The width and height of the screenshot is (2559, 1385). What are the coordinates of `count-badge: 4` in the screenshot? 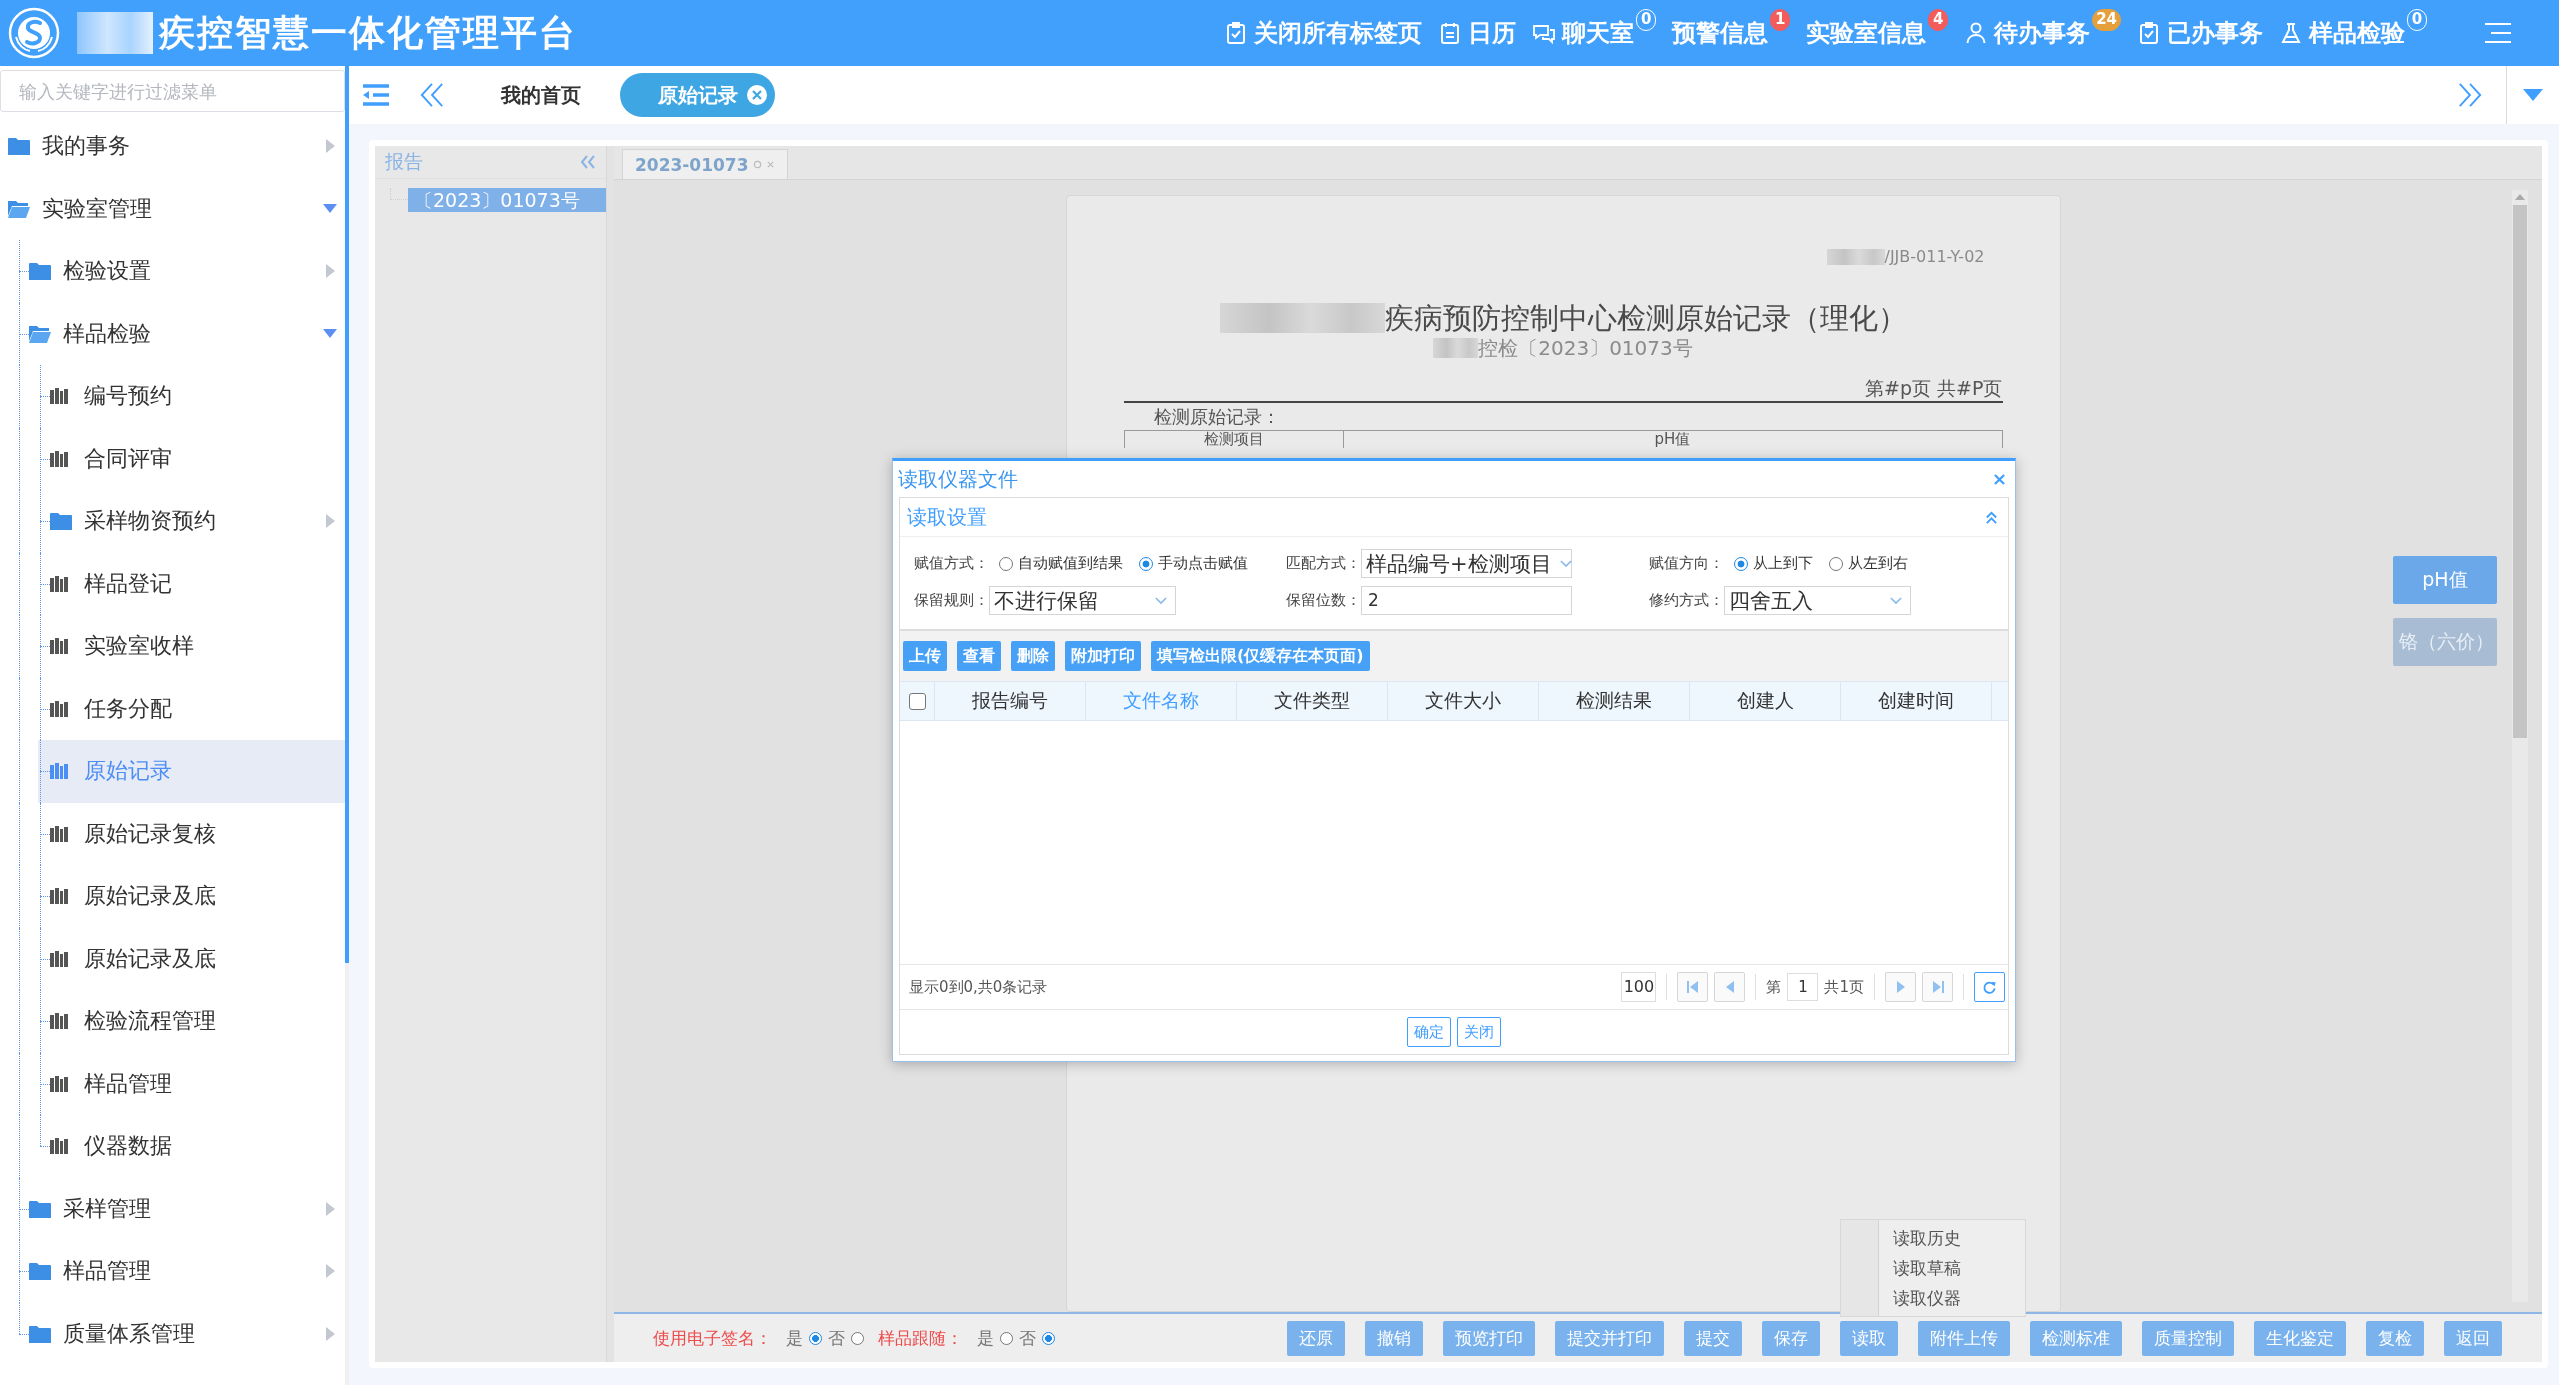 It's located at (1938, 20).